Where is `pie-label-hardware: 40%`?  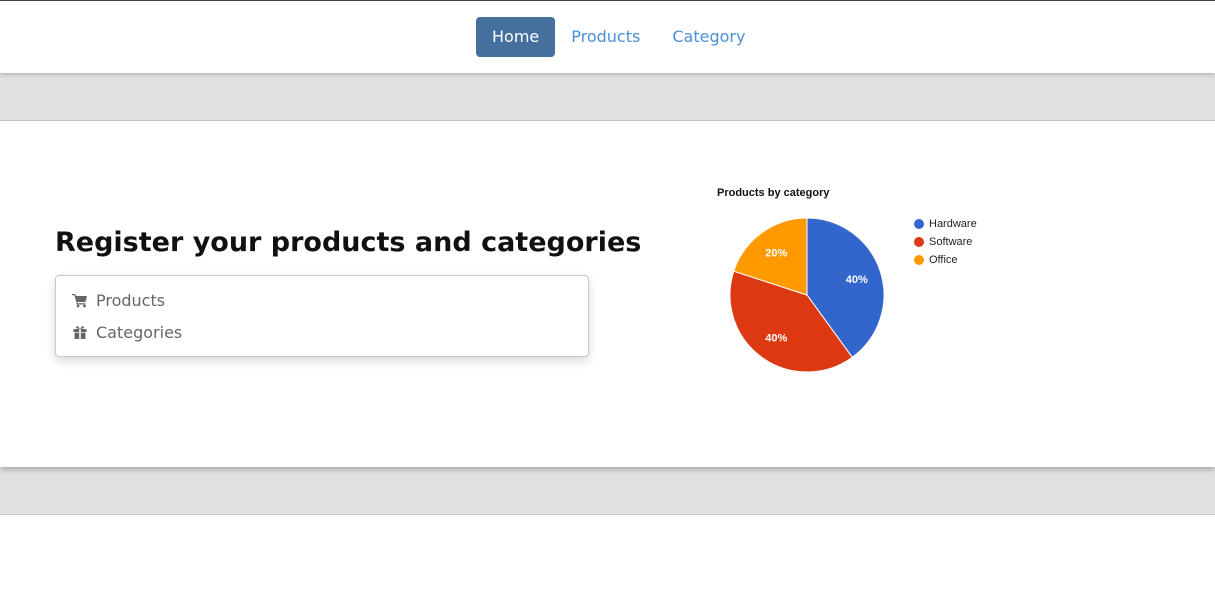 pie-label-hardware: 40% is located at coordinates (857, 280).